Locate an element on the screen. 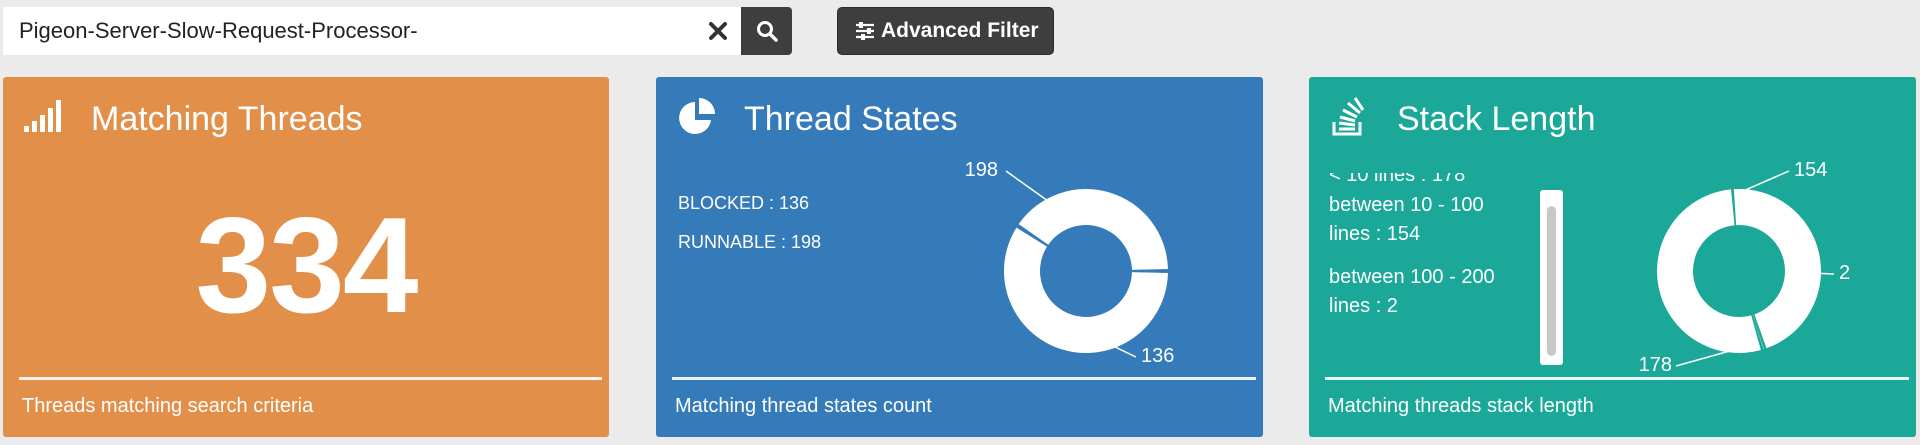  close-icon is located at coordinates (718, 31).